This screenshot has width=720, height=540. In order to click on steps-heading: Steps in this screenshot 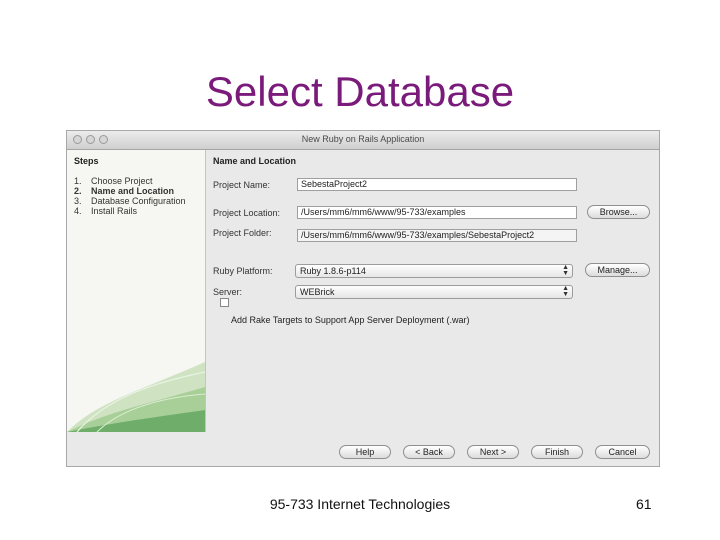, I will do `click(86, 161)`.